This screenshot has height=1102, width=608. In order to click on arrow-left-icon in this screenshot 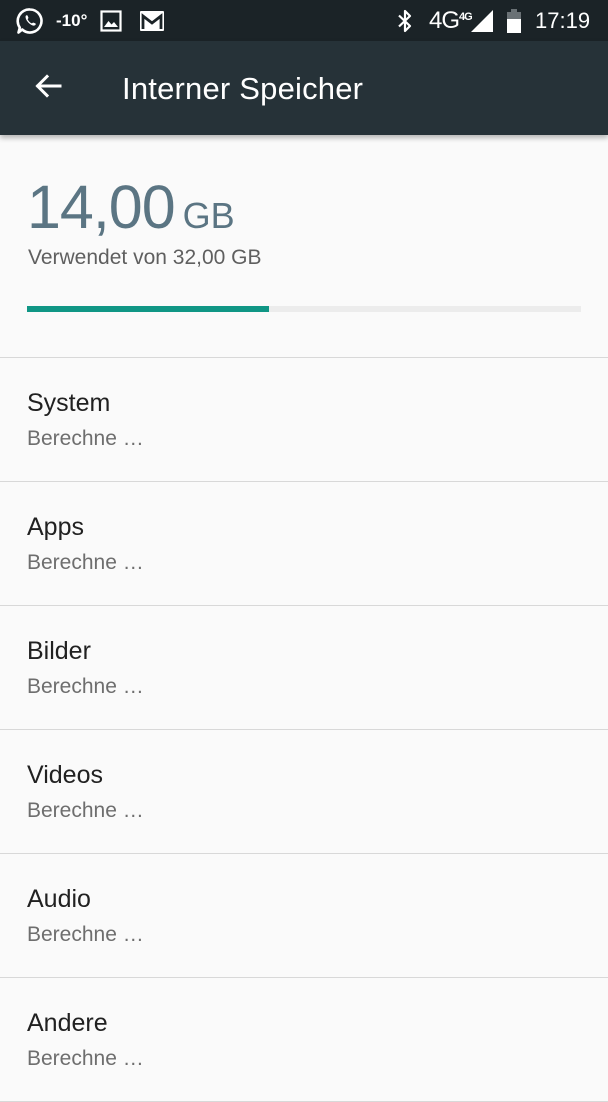, I will do `click(48, 88)`.